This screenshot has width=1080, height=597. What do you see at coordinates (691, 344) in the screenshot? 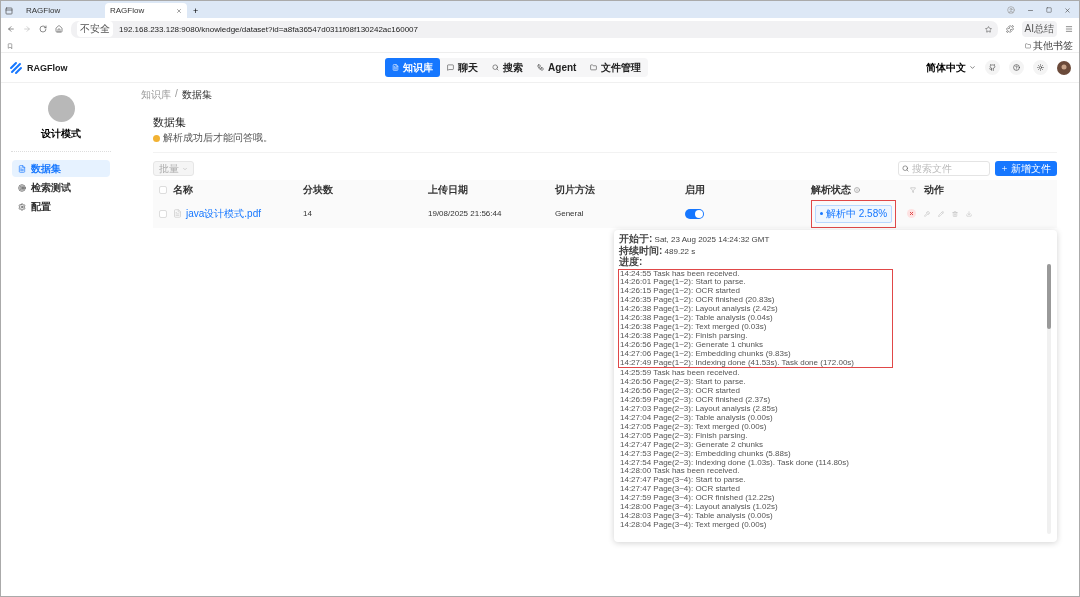
I see `log-line: 14:26:56 Page(1~2): Generate 1 chunks` at bounding box center [691, 344].